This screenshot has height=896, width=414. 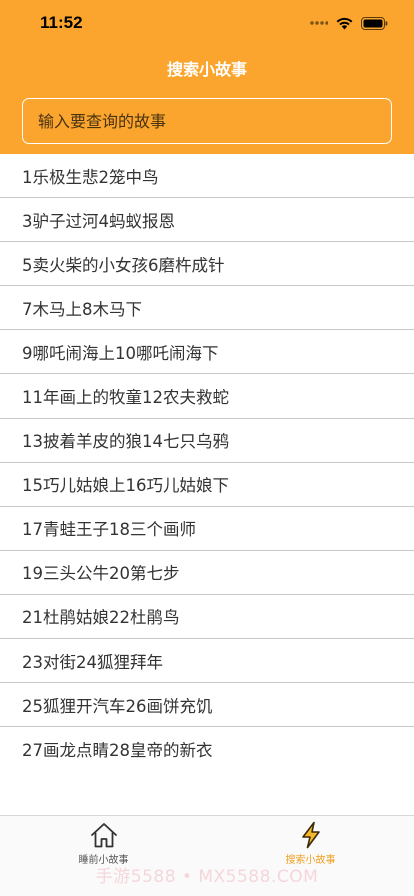 What do you see at coordinates (207, 529) in the screenshot?
I see `list-item: 17青蛙王子18三个画师` at bounding box center [207, 529].